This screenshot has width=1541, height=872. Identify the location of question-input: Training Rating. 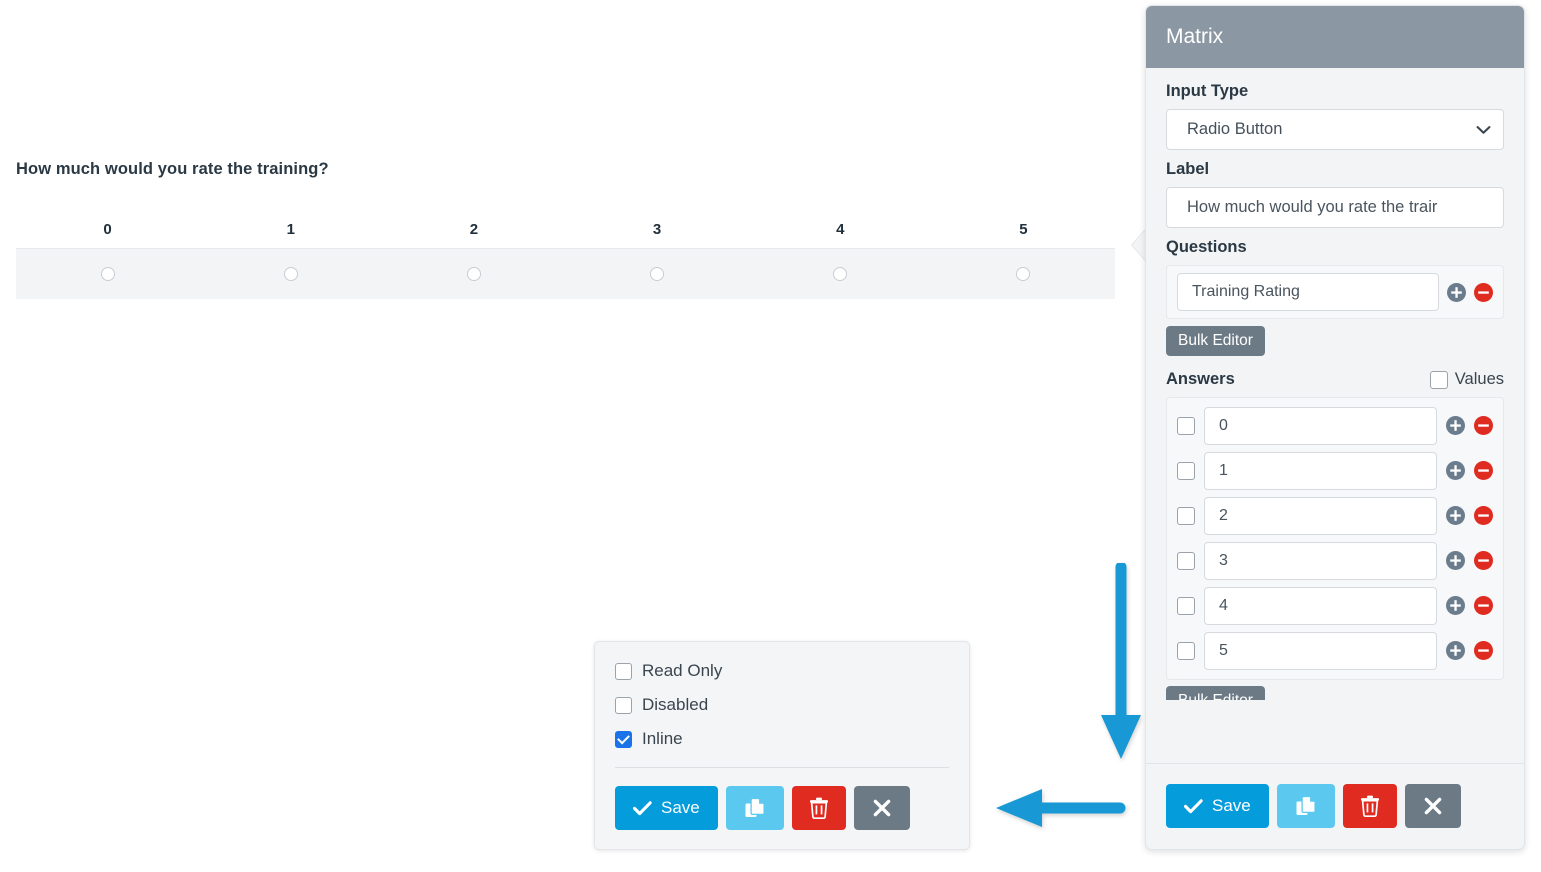
(1308, 292).